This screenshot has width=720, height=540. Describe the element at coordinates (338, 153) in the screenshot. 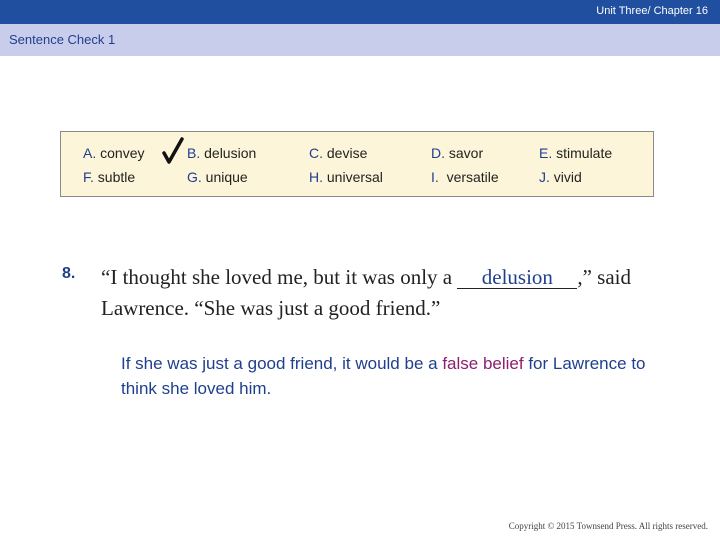

I see `option-c: C. devise` at that location.